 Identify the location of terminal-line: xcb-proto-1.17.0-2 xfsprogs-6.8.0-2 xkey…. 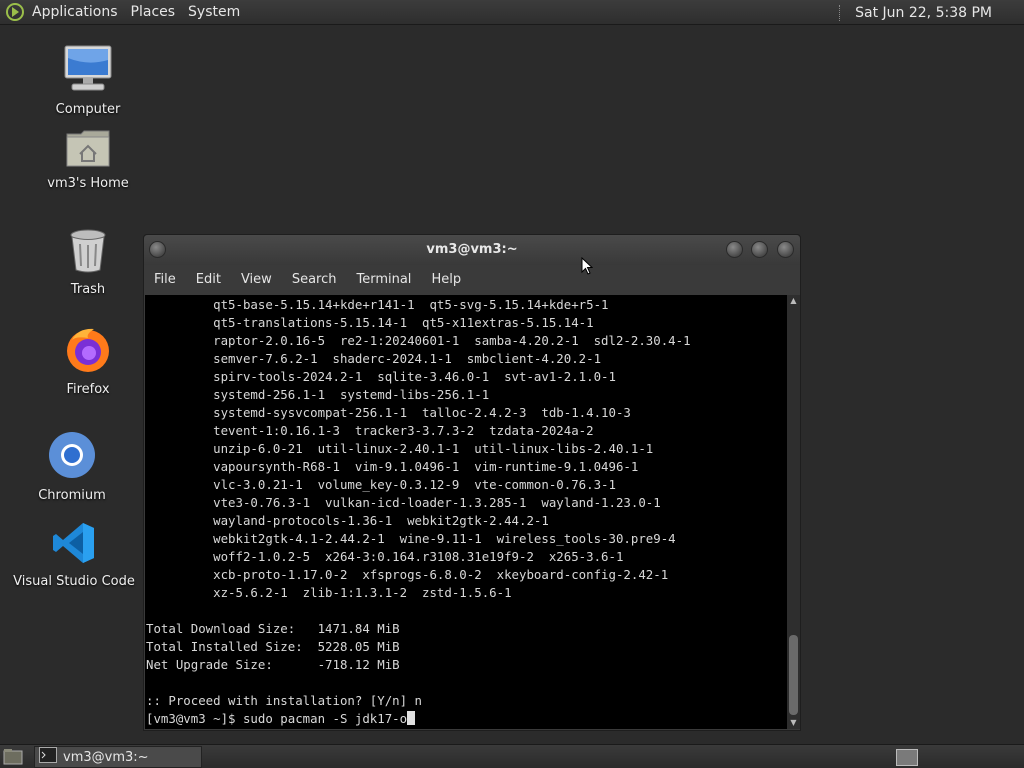
(407, 574).